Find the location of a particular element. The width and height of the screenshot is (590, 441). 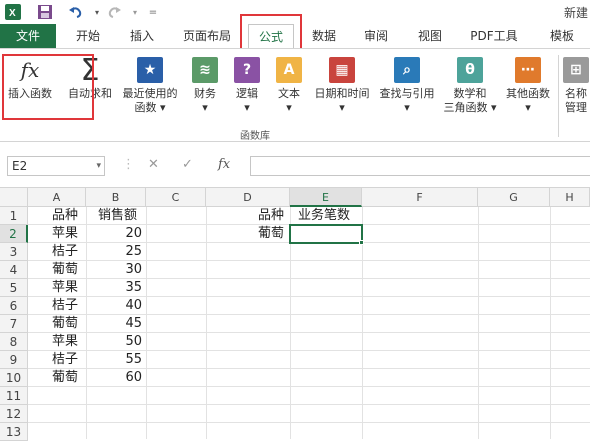

undo-icon is located at coordinates (75, 12).